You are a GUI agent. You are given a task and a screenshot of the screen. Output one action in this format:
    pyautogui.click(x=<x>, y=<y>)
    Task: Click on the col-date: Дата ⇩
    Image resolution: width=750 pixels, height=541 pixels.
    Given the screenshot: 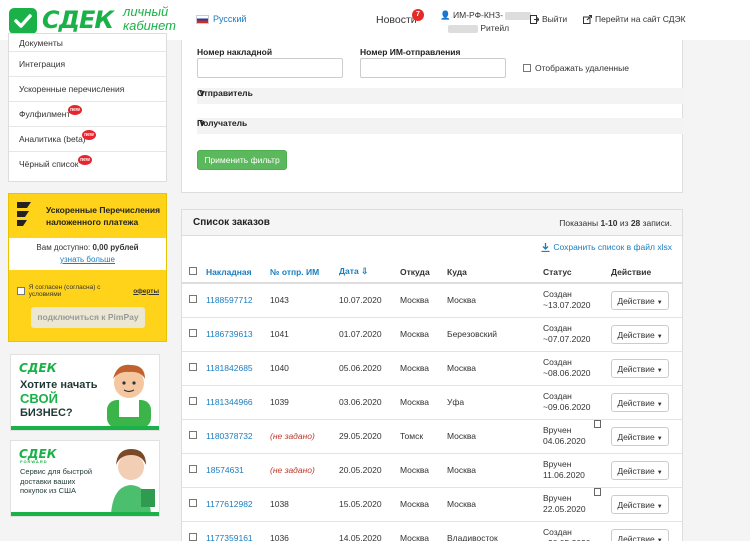 What is the action you would take?
    pyautogui.click(x=365, y=272)
    